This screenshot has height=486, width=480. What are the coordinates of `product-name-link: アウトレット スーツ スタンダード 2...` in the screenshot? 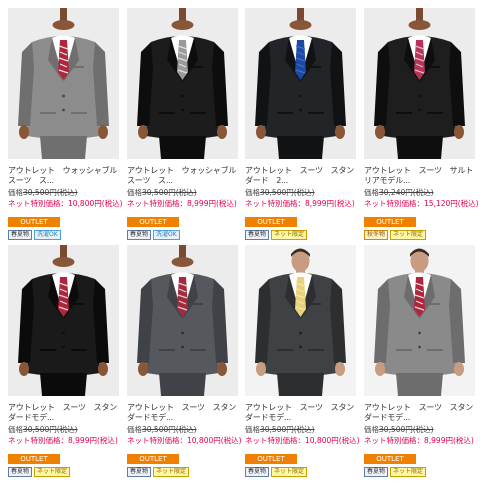 It's located at (300, 176).